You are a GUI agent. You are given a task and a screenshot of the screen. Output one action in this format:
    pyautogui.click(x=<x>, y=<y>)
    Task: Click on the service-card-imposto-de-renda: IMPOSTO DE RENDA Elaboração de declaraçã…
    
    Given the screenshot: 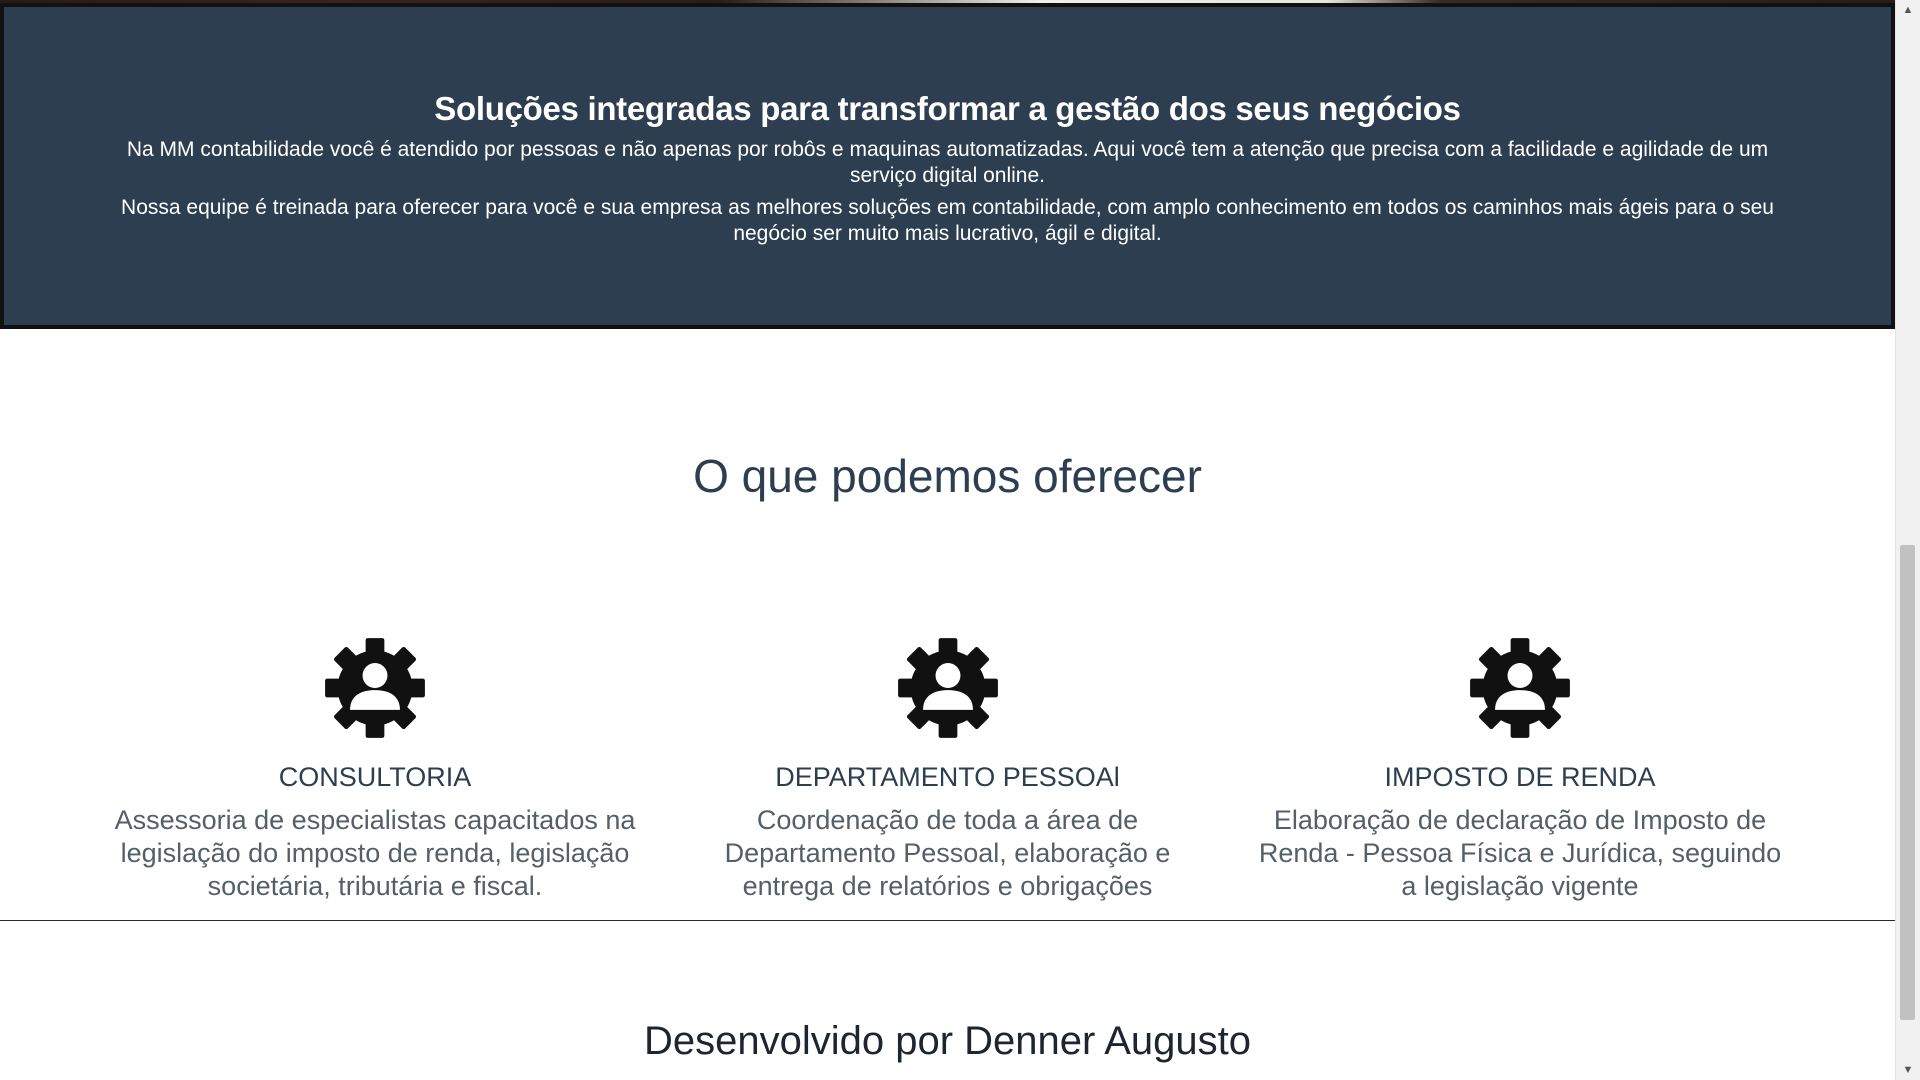 What is the action you would take?
    pyautogui.click(x=1520, y=776)
    